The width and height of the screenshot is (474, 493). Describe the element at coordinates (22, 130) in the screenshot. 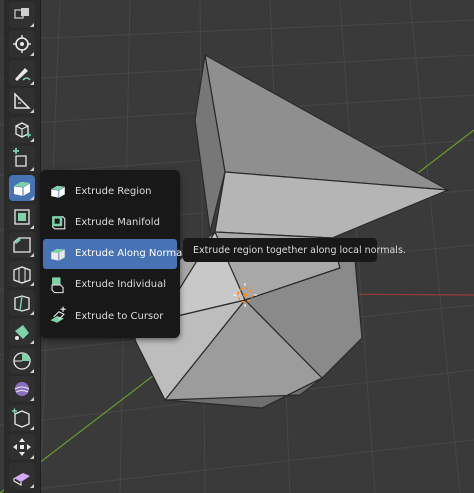

I see `tool-add-cube-button` at that location.